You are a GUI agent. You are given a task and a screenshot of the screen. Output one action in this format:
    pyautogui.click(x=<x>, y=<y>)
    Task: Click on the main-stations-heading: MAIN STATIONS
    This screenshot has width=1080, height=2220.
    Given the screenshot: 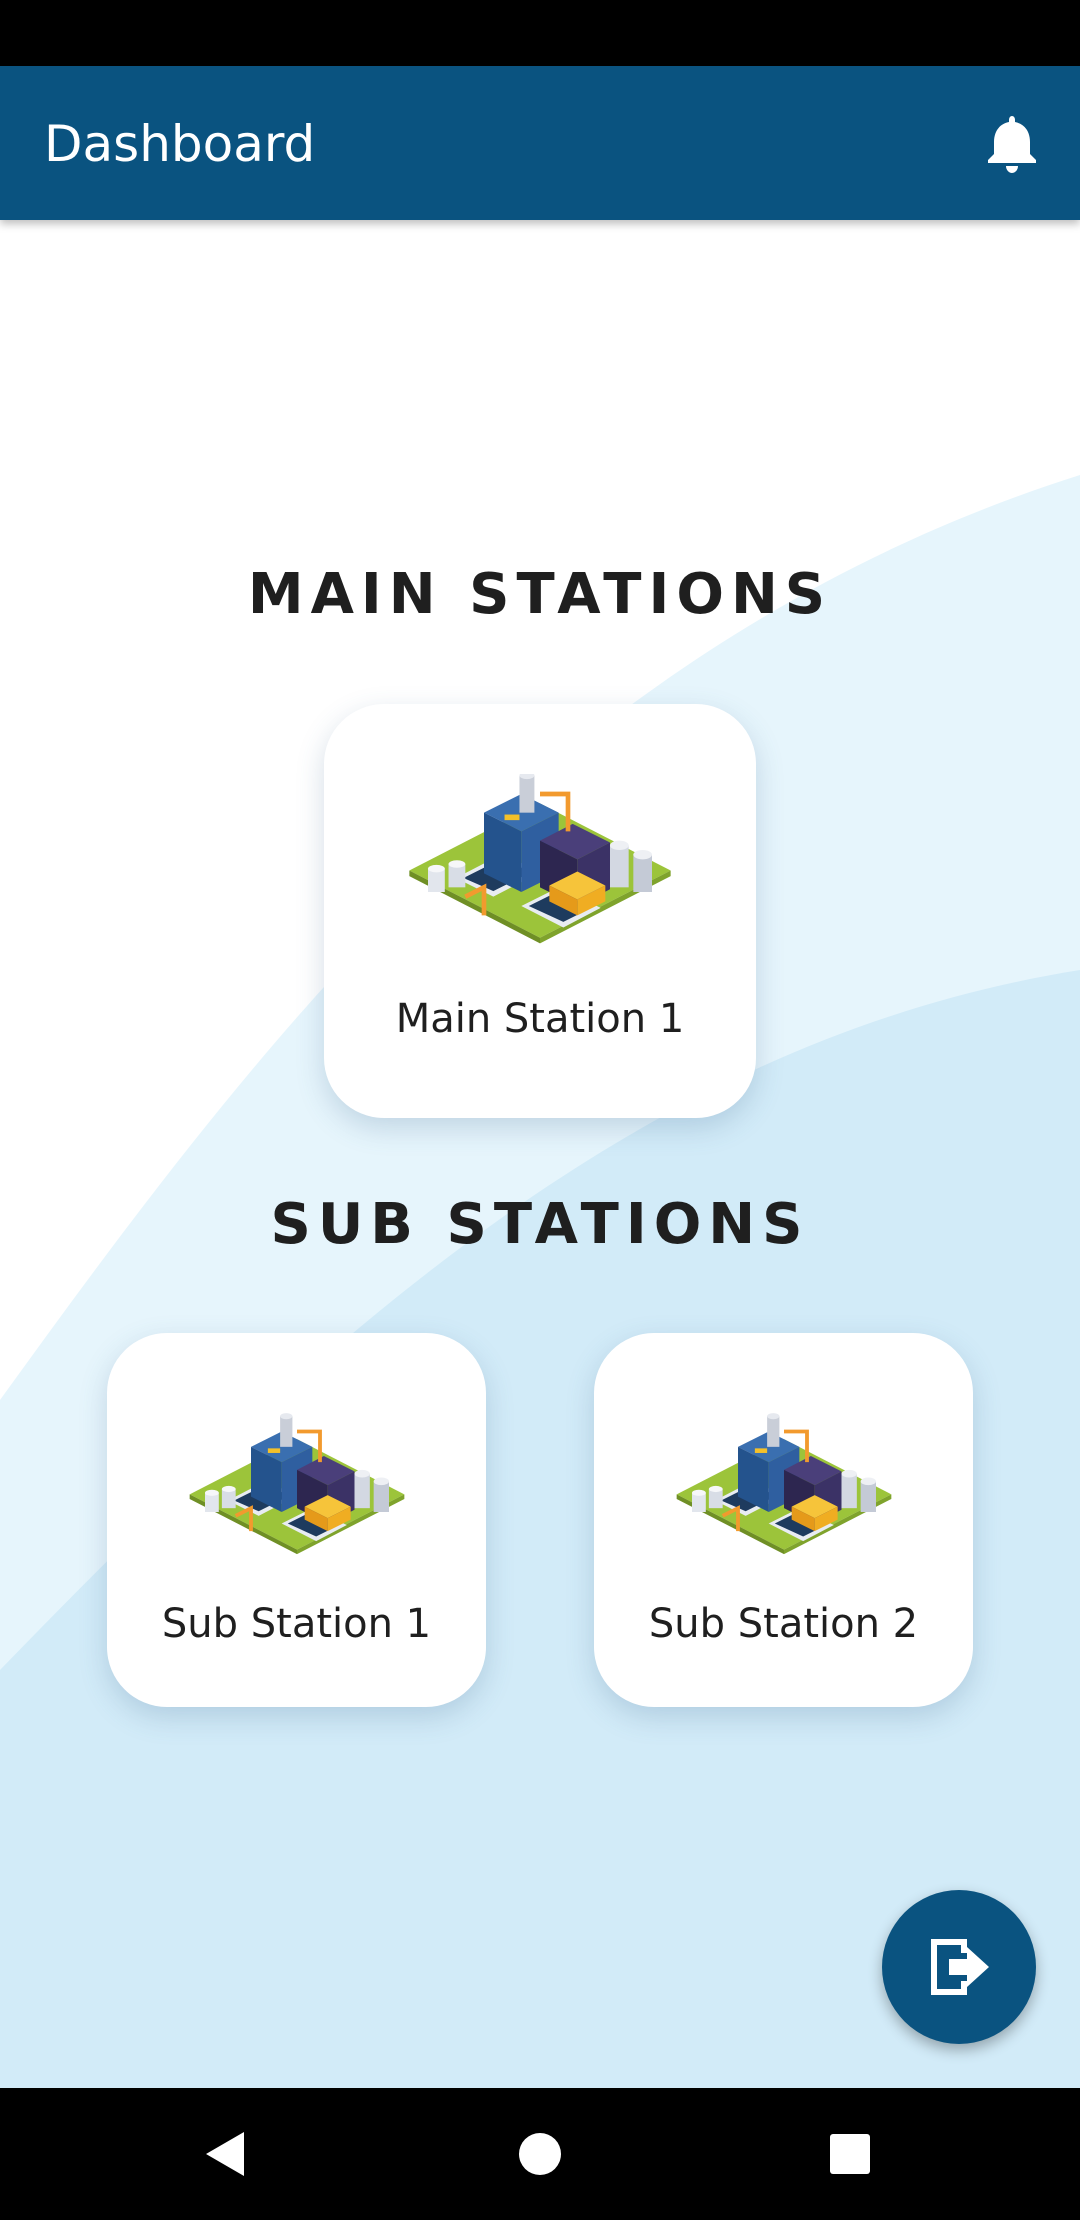 What is the action you would take?
    pyautogui.click(x=540, y=594)
    